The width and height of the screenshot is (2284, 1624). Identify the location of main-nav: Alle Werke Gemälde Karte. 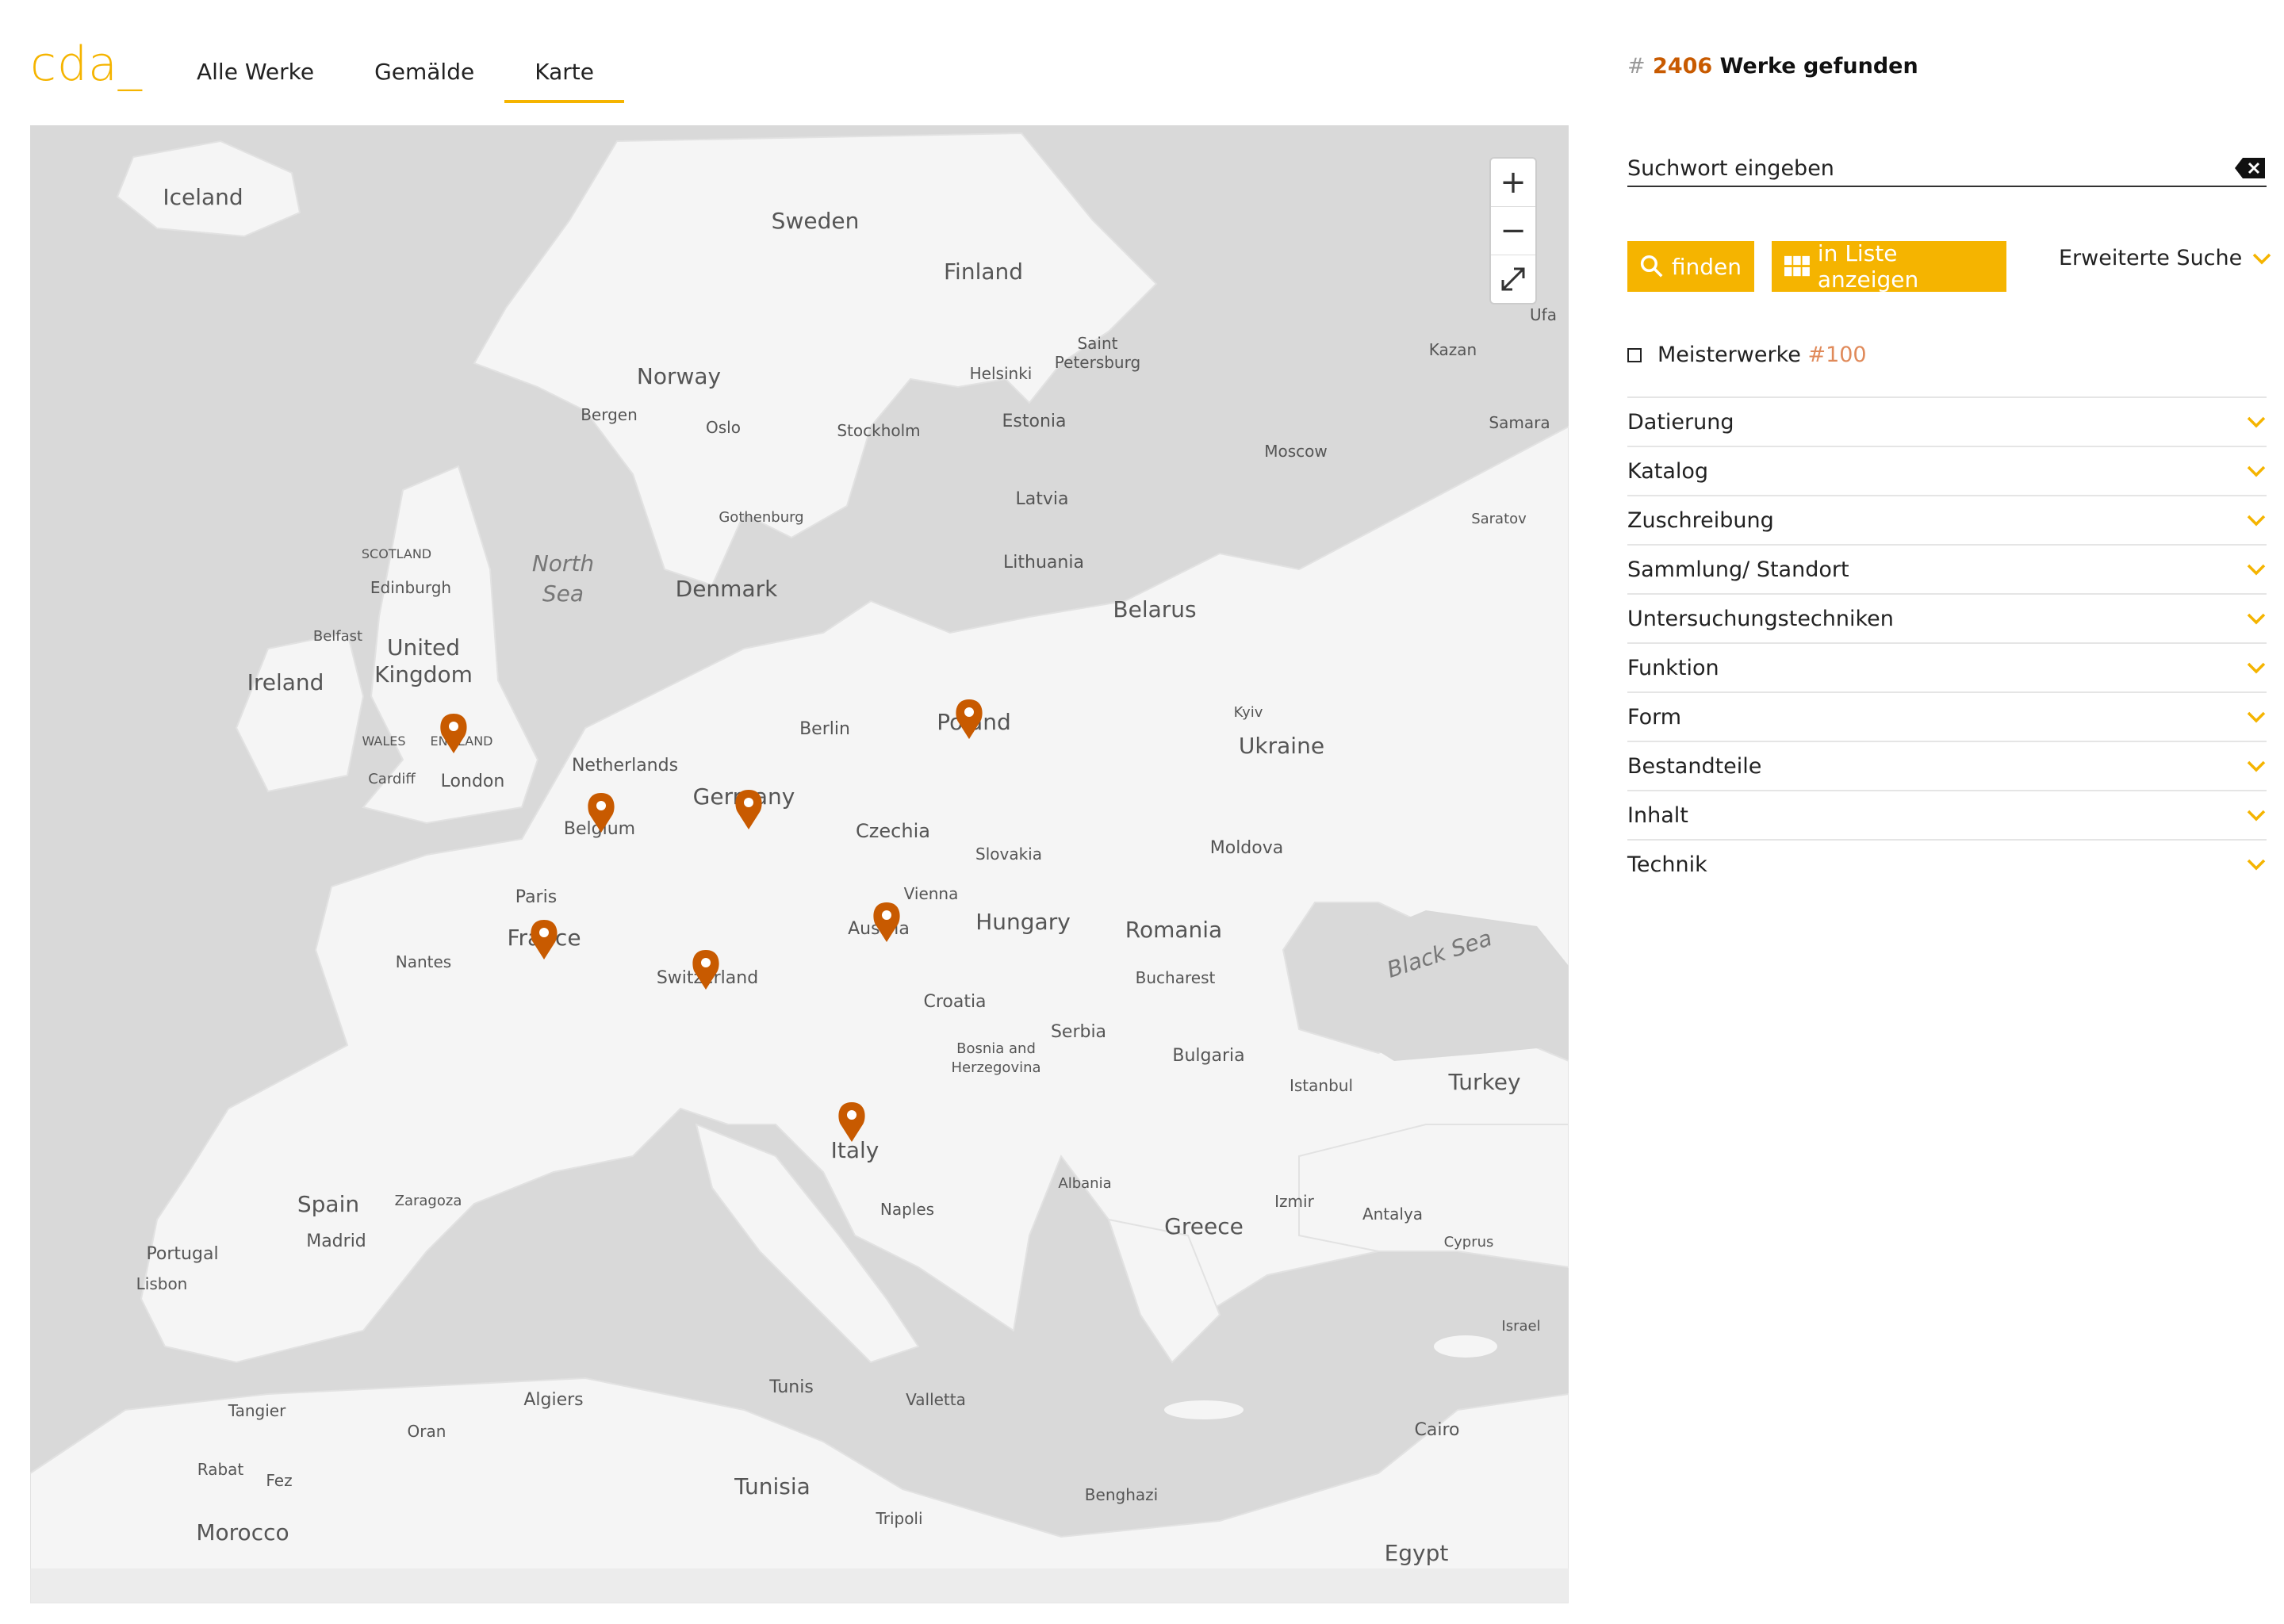
(395, 75).